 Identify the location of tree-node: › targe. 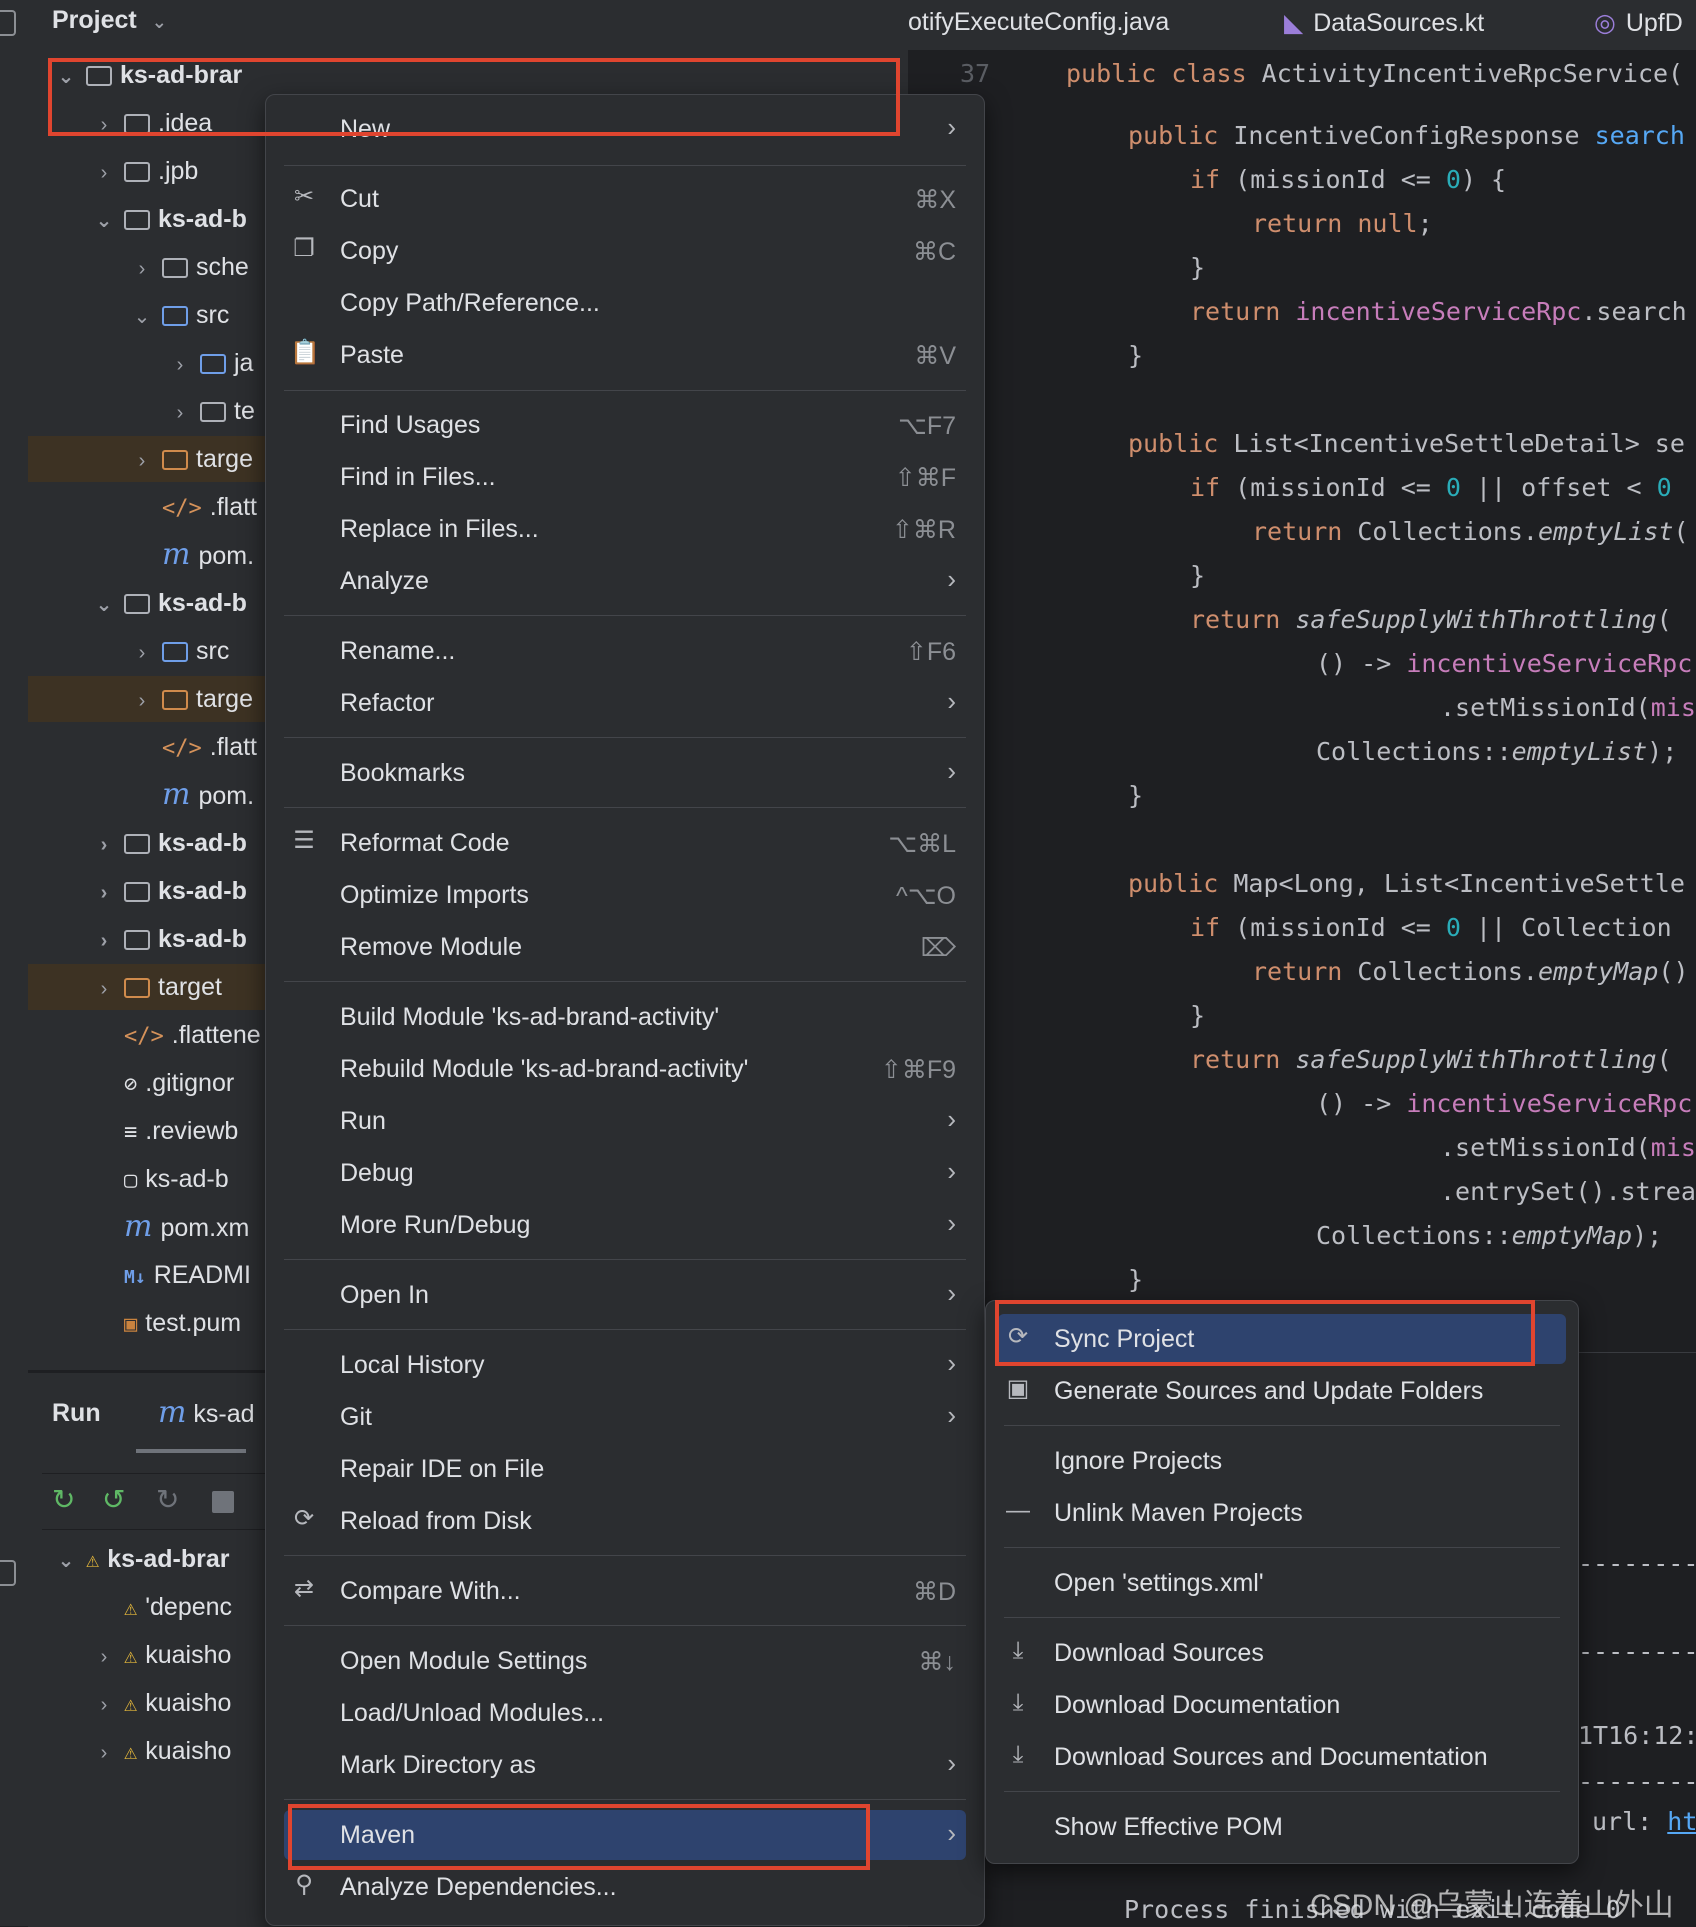
(148, 459).